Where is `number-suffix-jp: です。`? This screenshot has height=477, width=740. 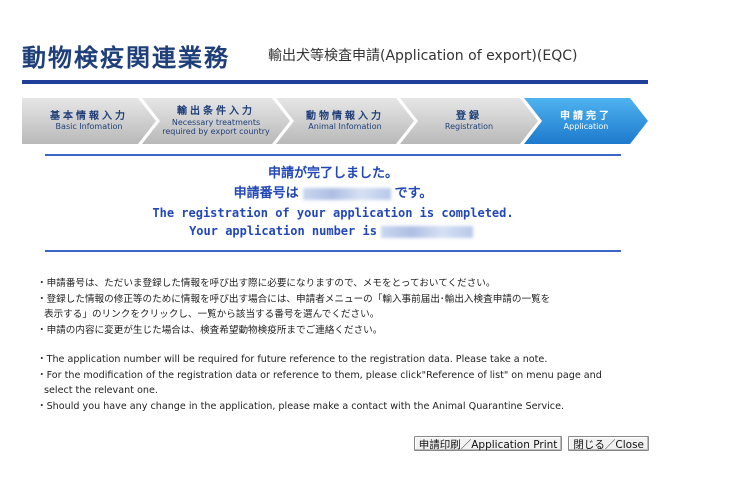
number-suffix-jp: です。 is located at coordinates (413, 193).